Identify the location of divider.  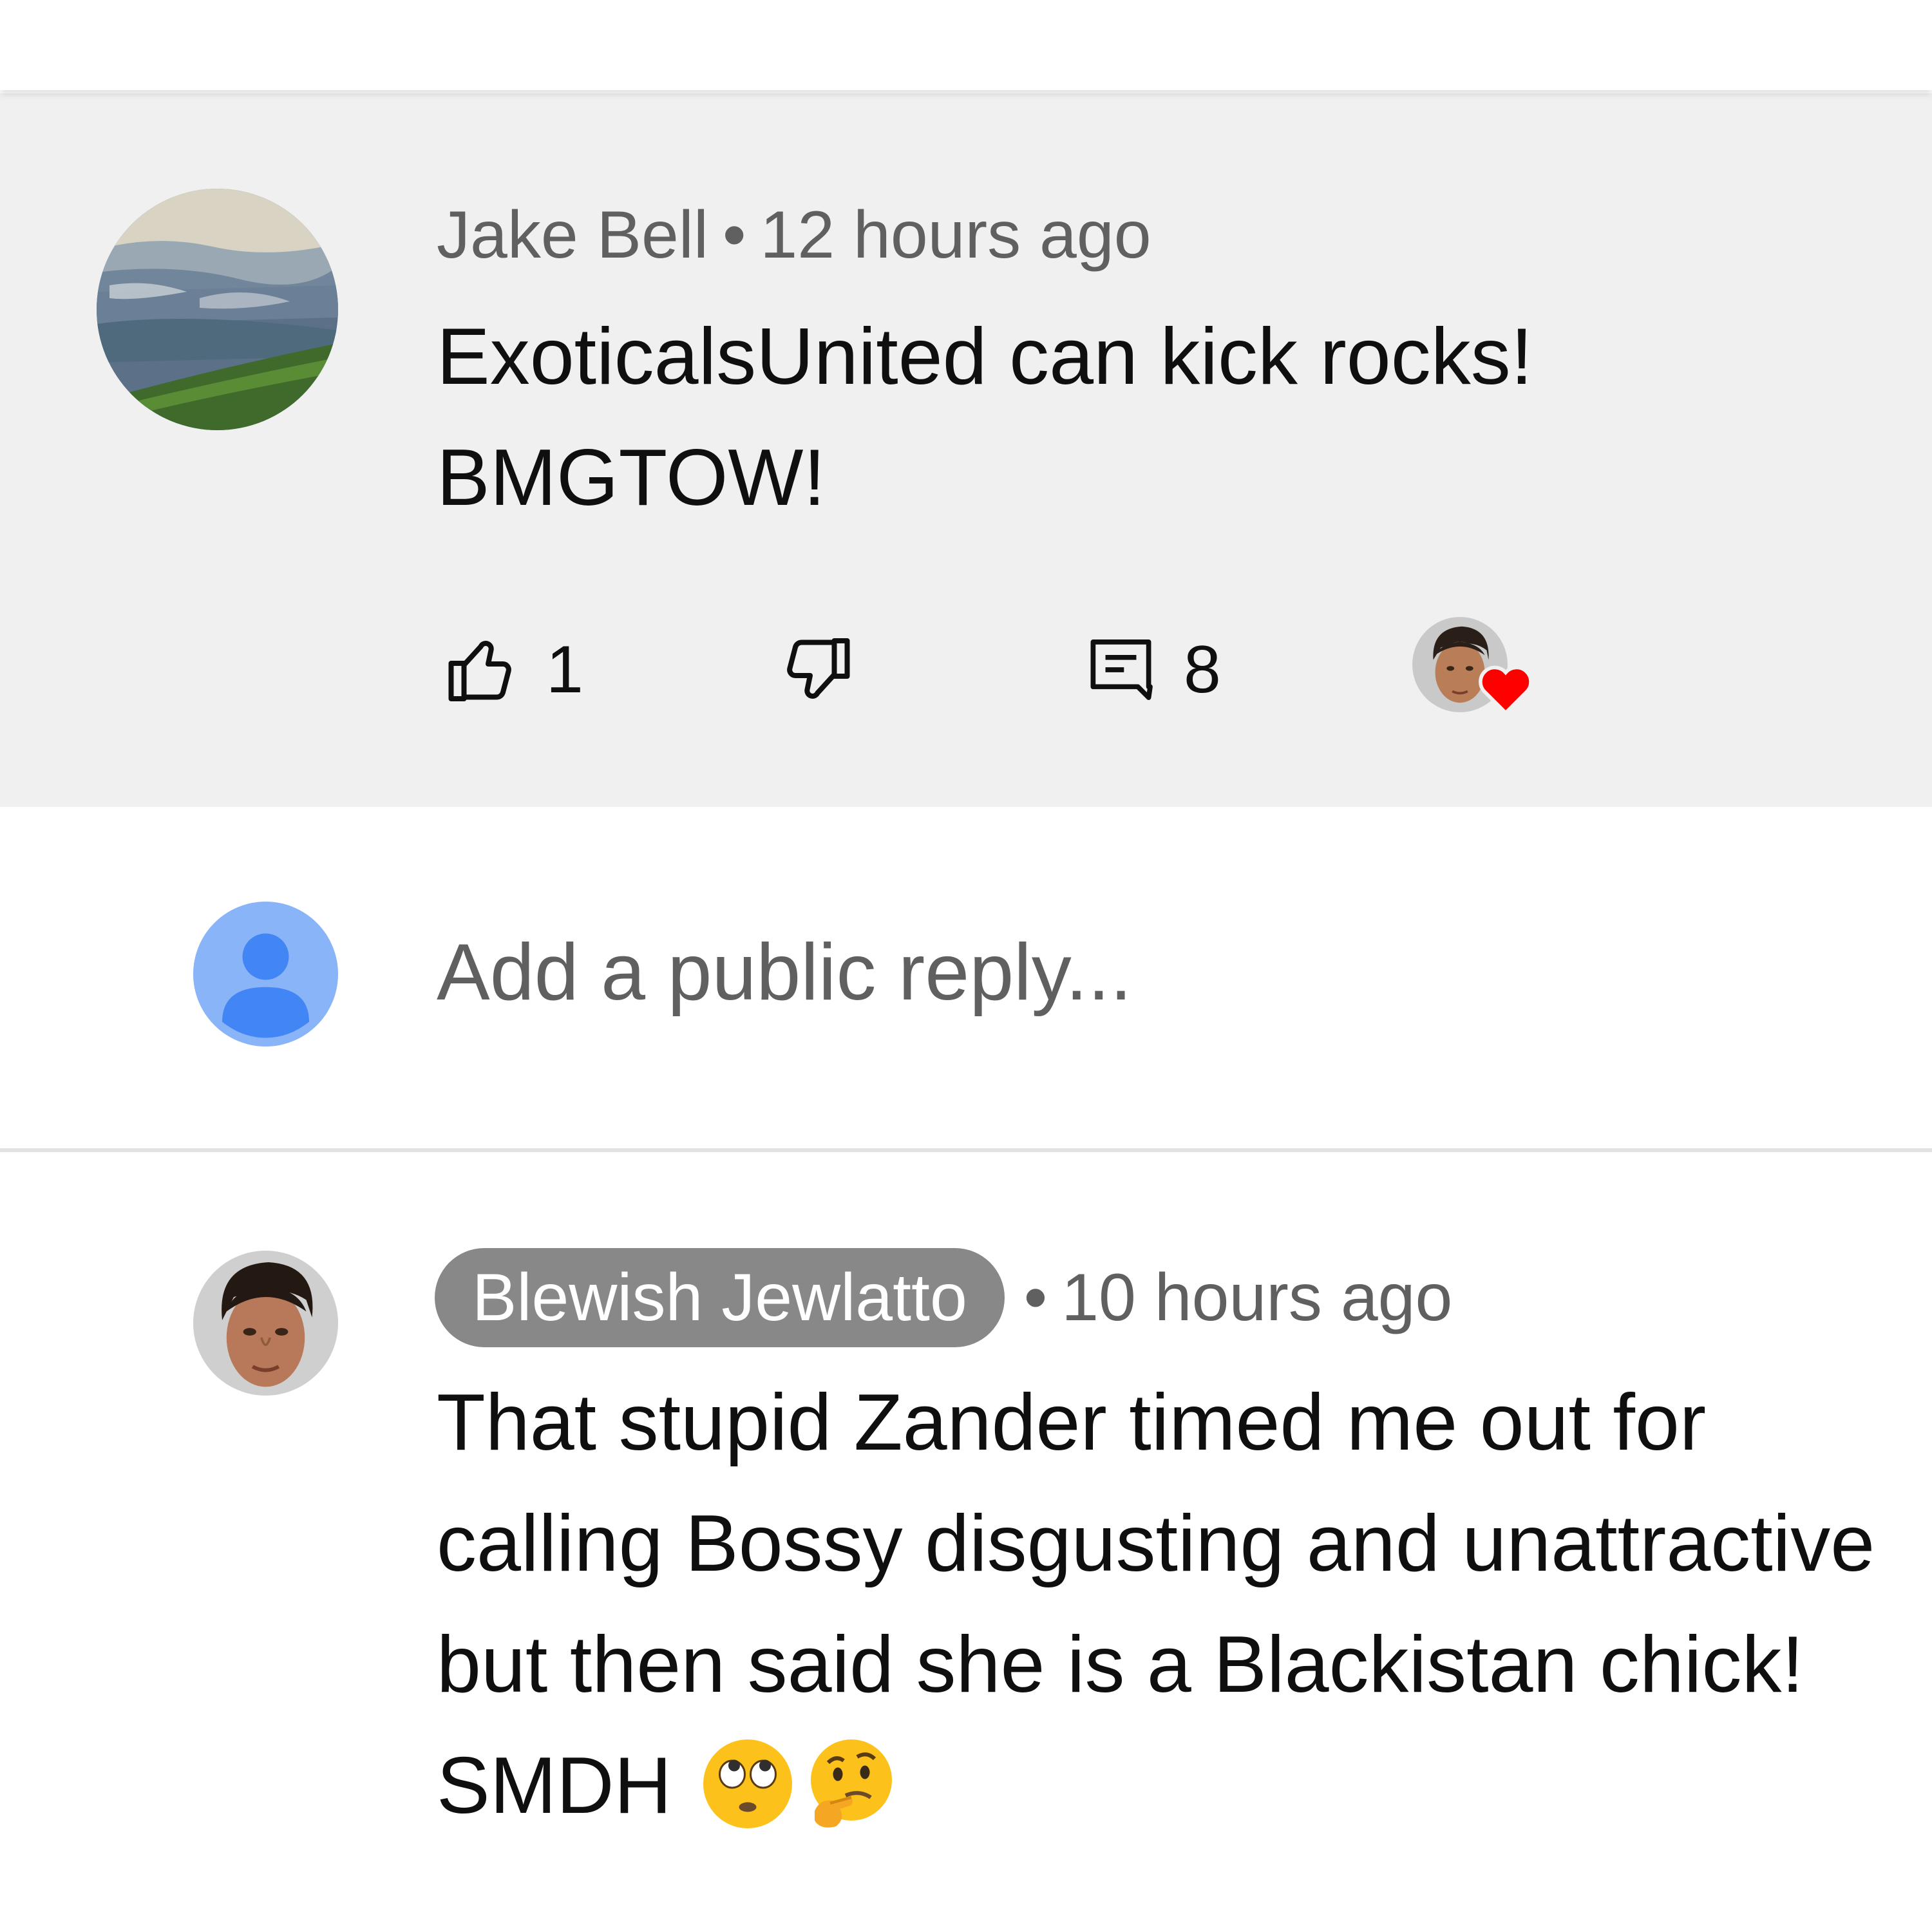
(966, 1150).